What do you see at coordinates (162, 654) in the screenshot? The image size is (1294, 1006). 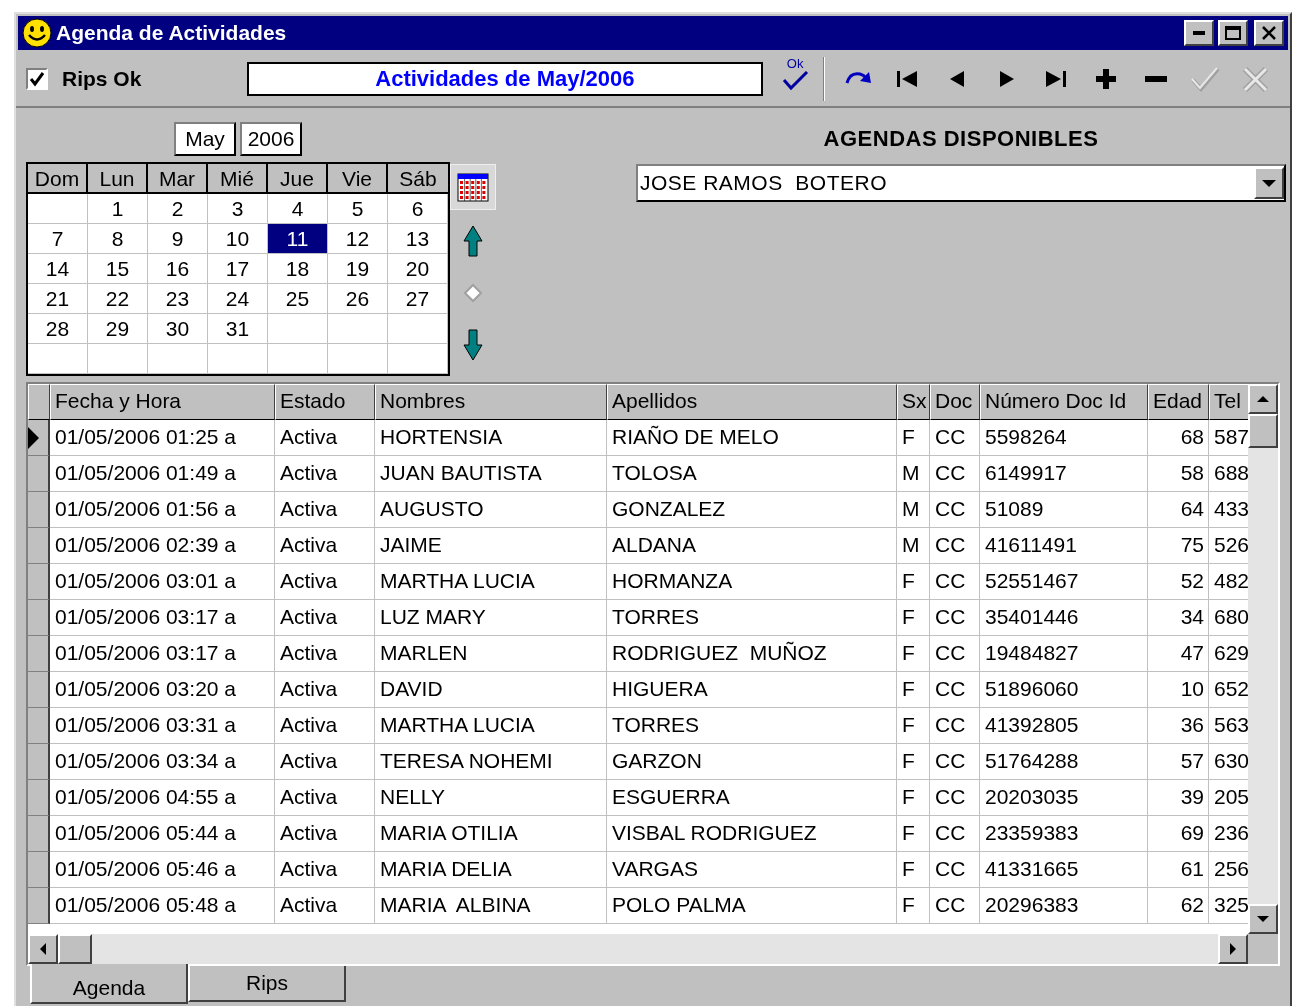 I see `table-cell: 01/05/2006 03:17 a` at bounding box center [162, 654].